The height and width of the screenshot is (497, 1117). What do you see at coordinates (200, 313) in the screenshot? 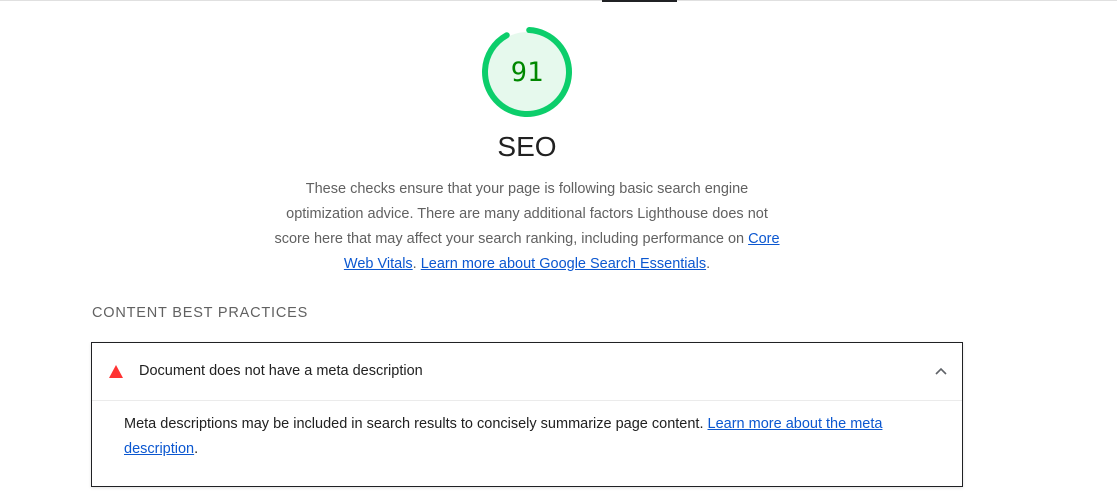
I see `group-title: CONTENT BEST PRACTICES` at bounding box center [200, 313].